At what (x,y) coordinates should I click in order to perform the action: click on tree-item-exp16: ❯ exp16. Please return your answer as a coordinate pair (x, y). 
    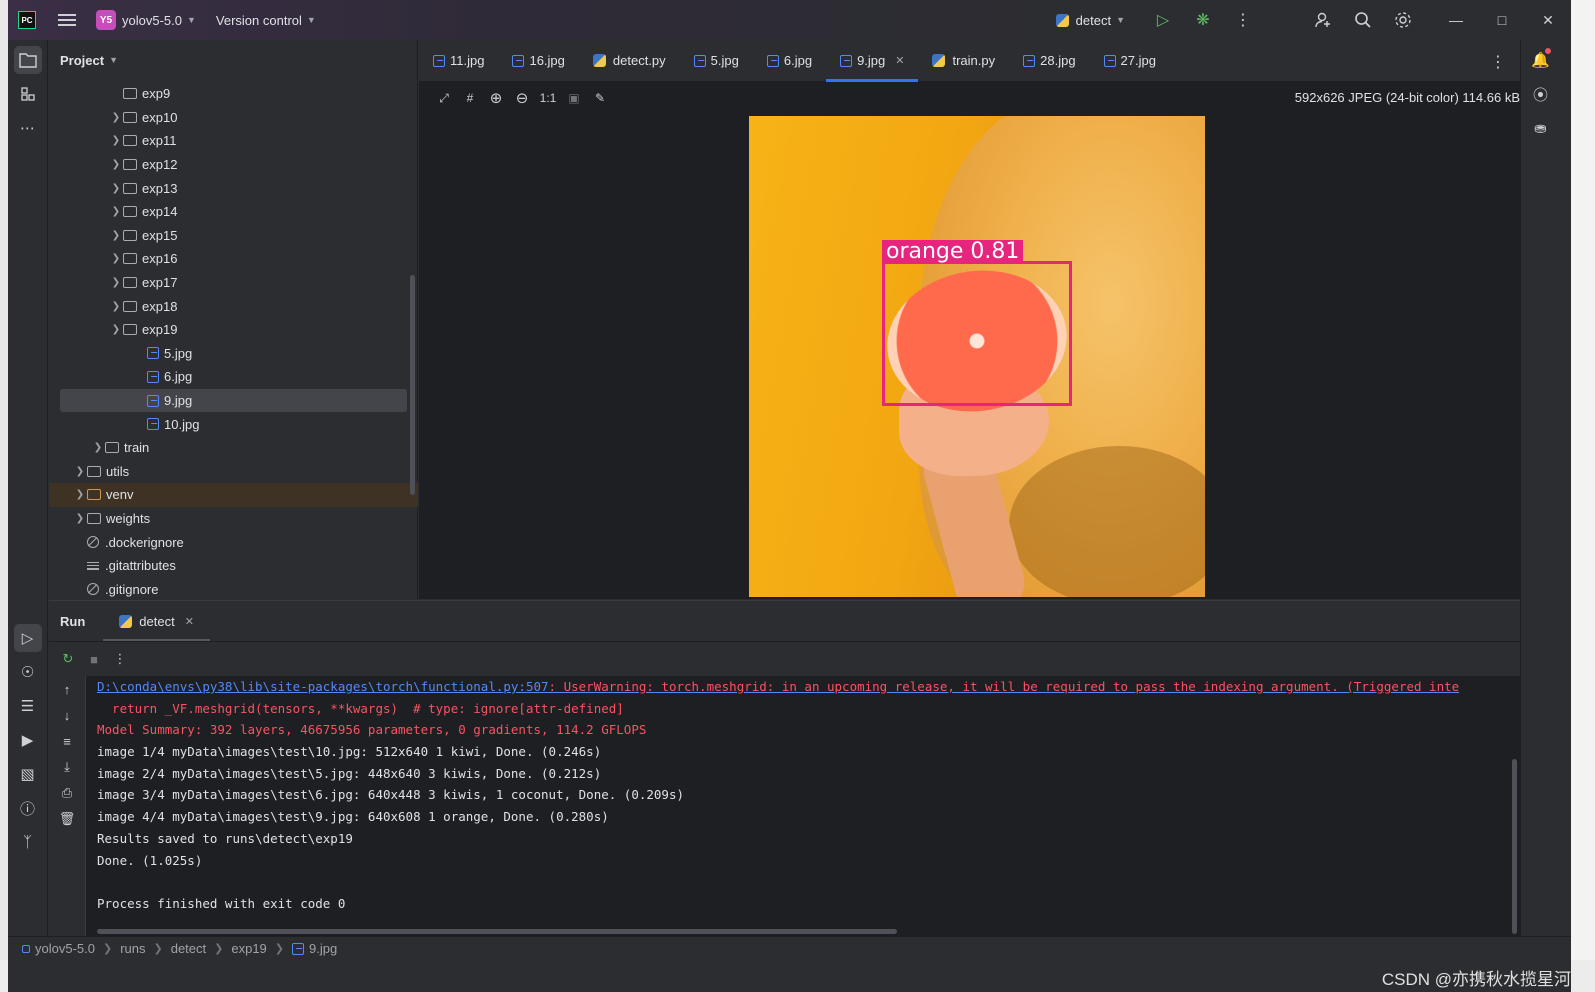
    Looking at the image, I should click on (233, 259).